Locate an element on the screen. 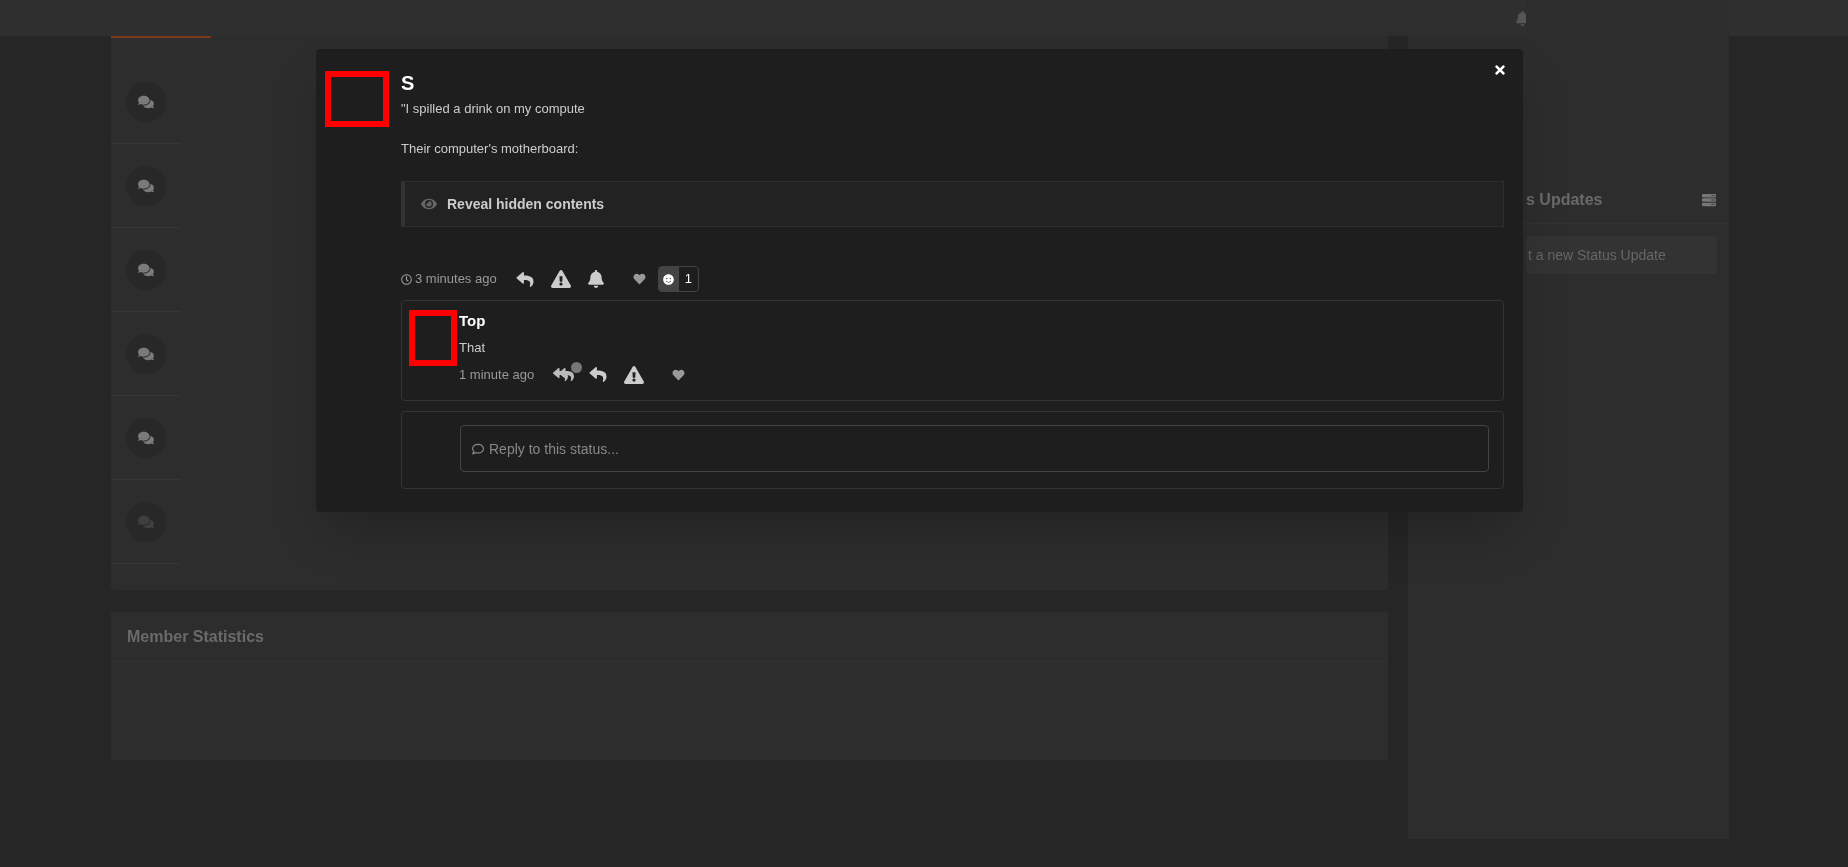  eye-icon is located at coordinates (429, 204).